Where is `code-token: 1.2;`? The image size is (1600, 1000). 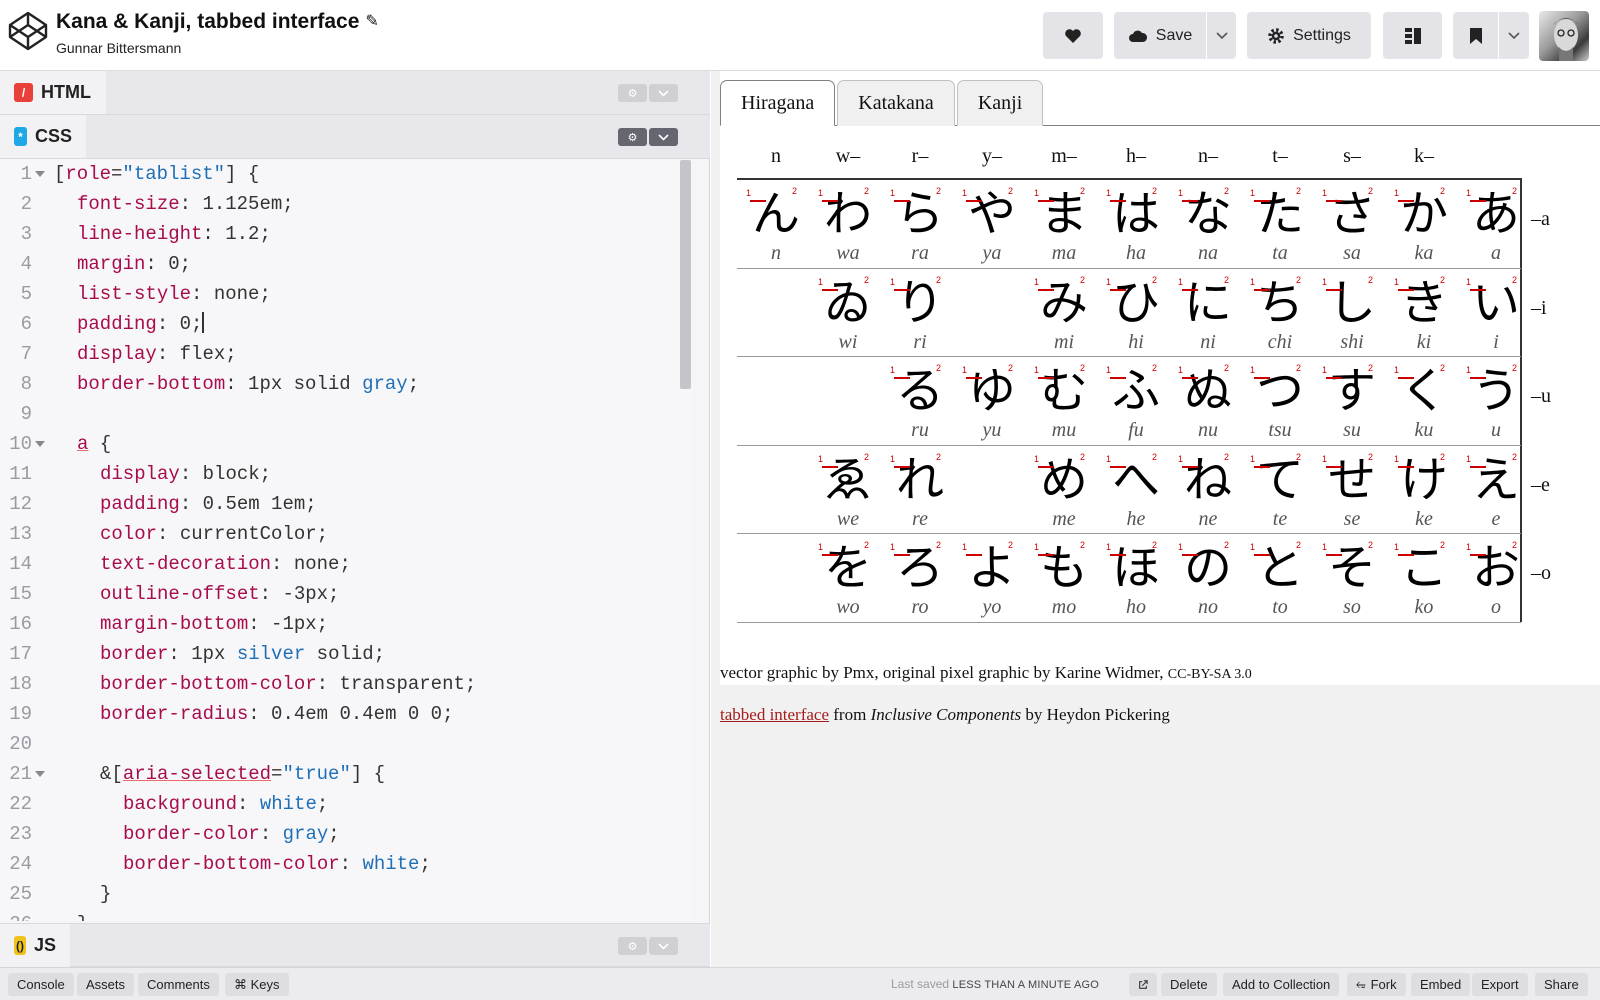
code-token: 1.2; is located at coordinates (248, 234).